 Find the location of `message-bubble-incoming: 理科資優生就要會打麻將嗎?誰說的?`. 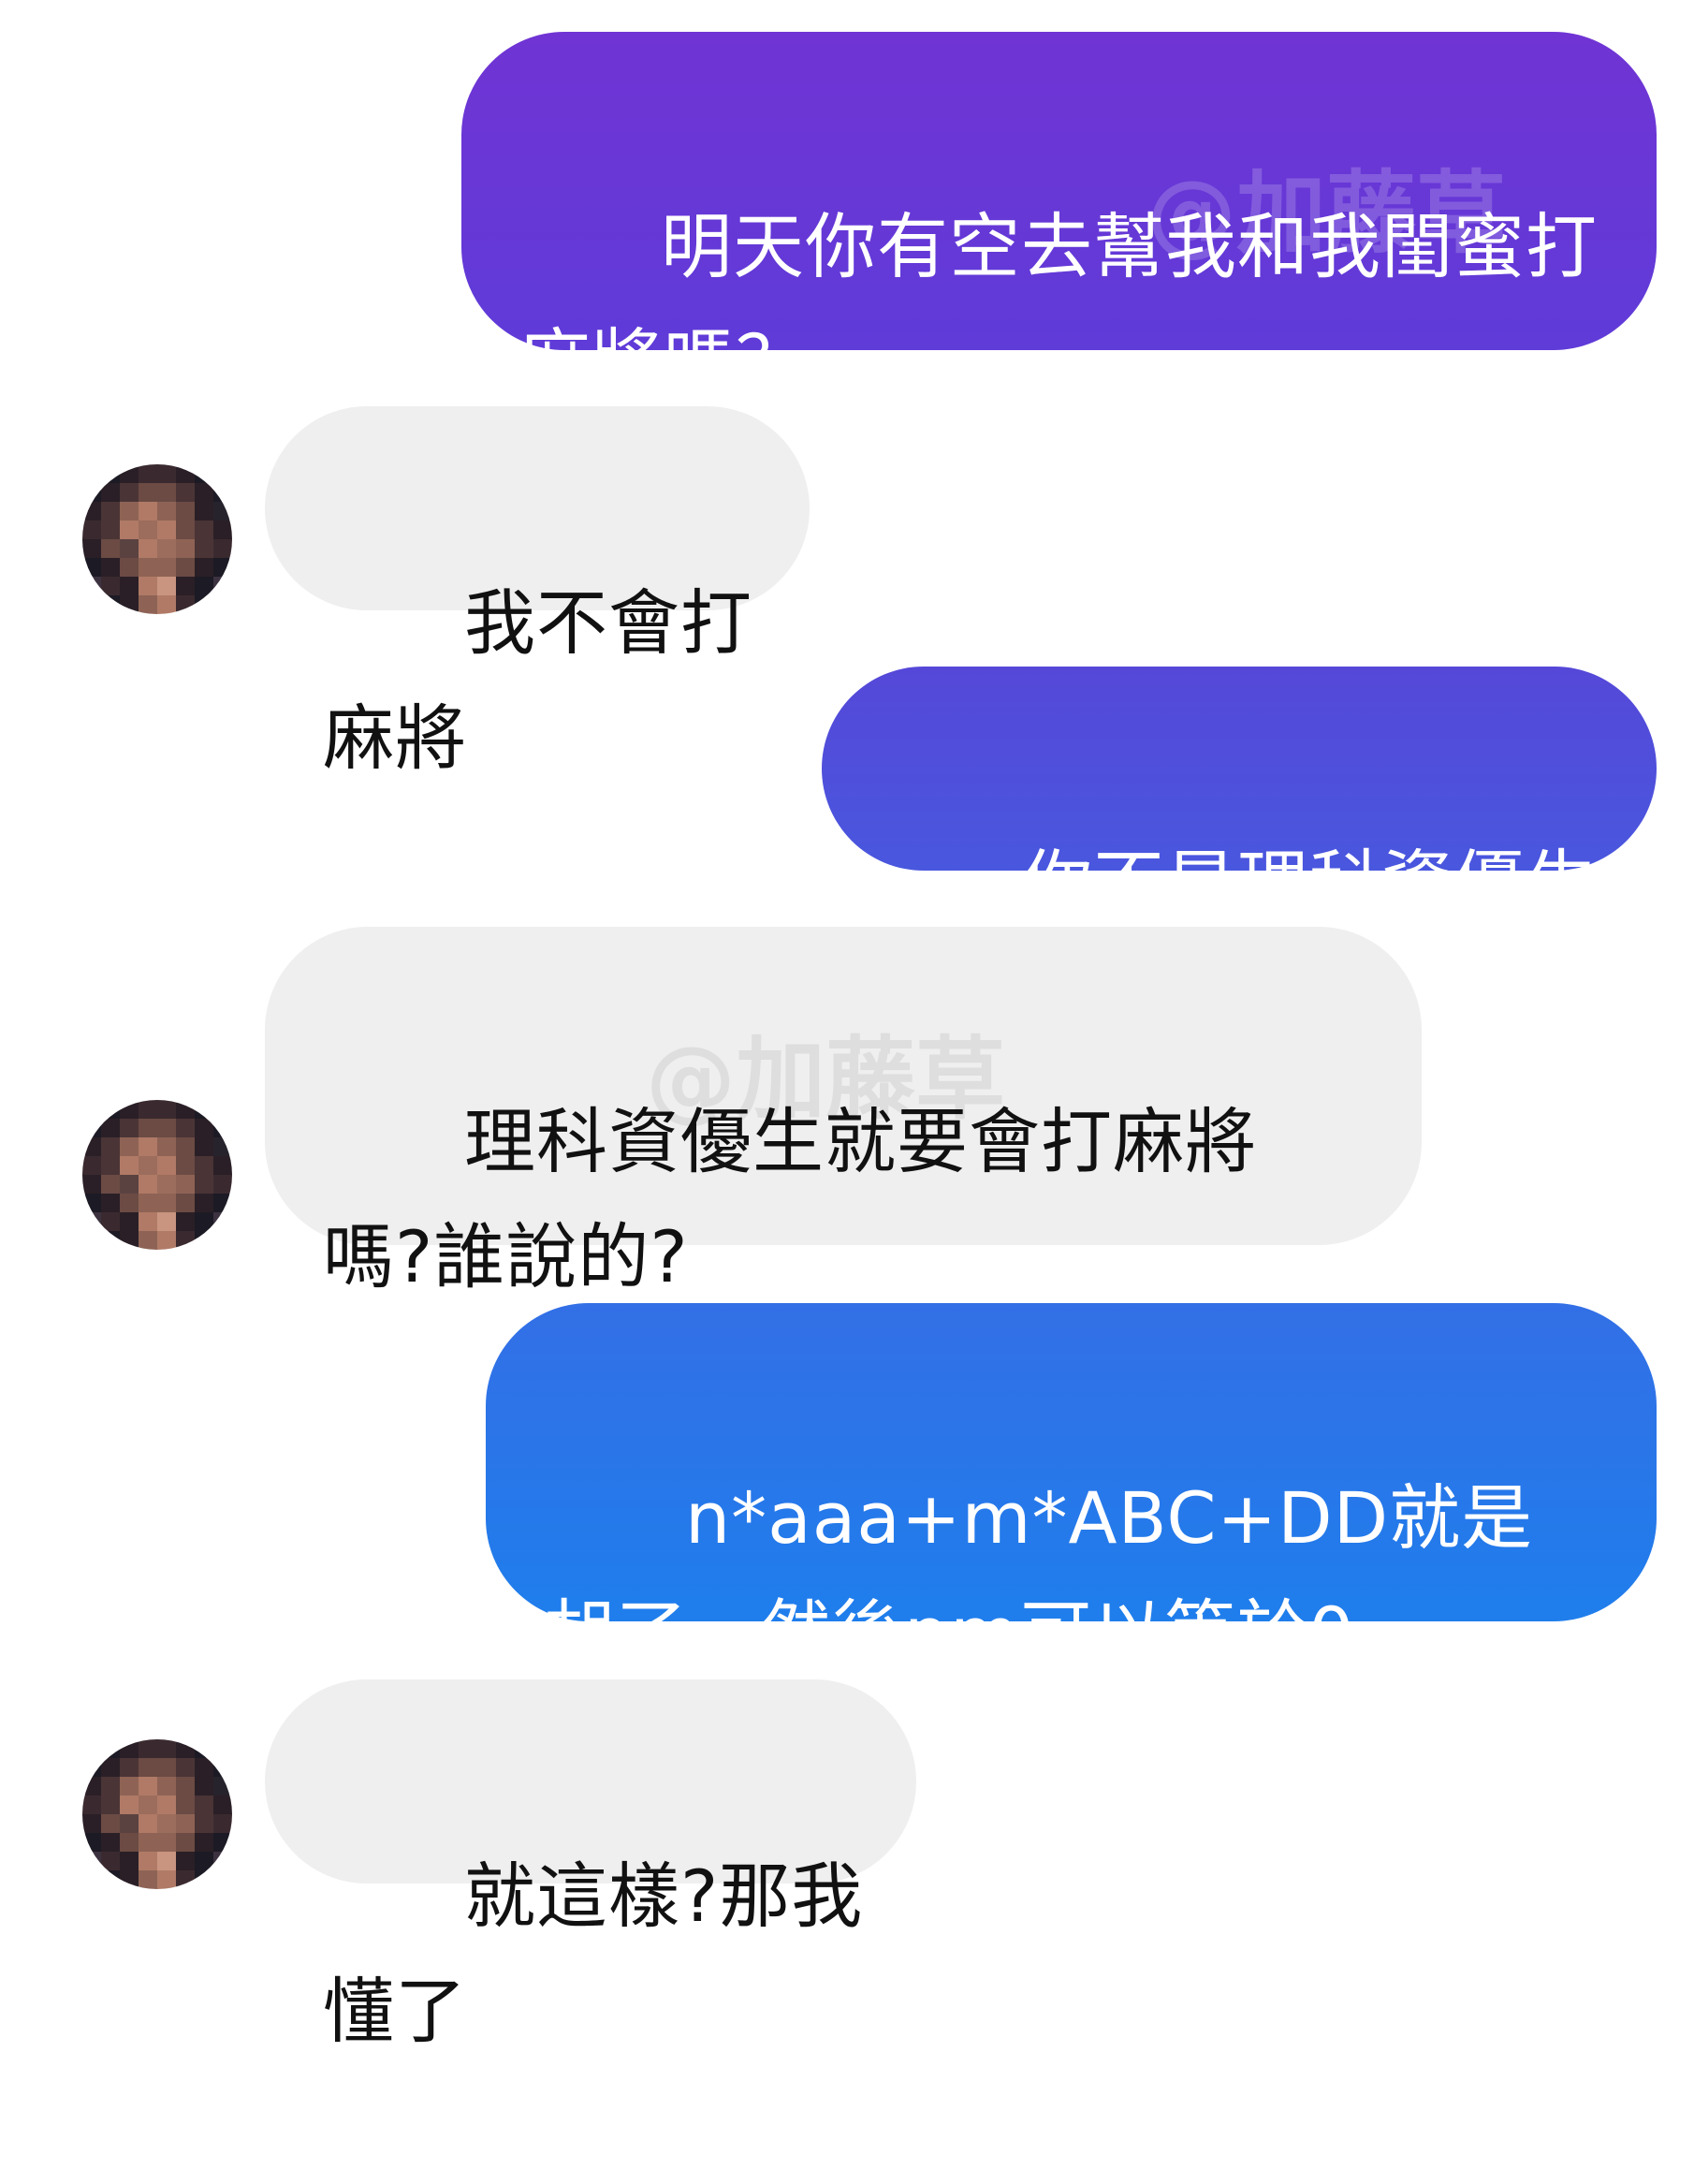

message-bubble-incoming: 理科資優生就要會打麻將嗎?誰說的? is located at coordinates (843, 1112).